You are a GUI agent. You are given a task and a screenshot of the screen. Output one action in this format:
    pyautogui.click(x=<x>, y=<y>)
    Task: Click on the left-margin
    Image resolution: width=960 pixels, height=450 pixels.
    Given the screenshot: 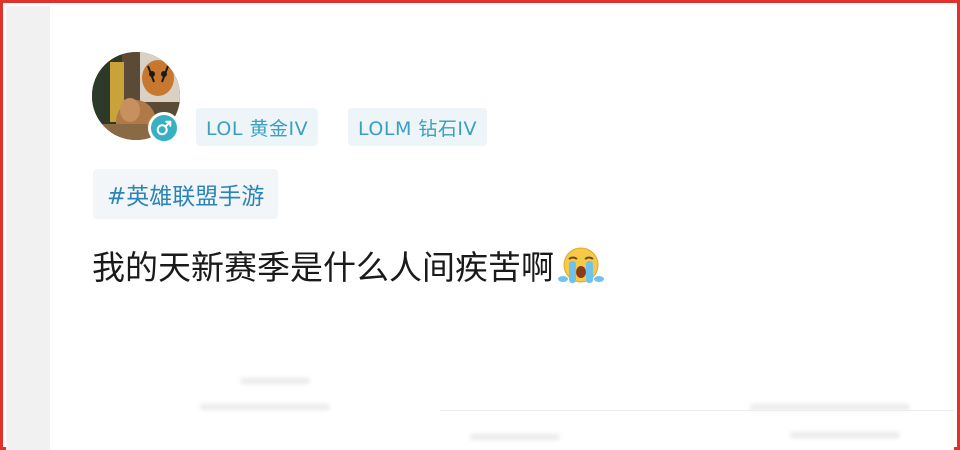 What is the action you would take?
    pyautogui.click(x=28, y=228)
    